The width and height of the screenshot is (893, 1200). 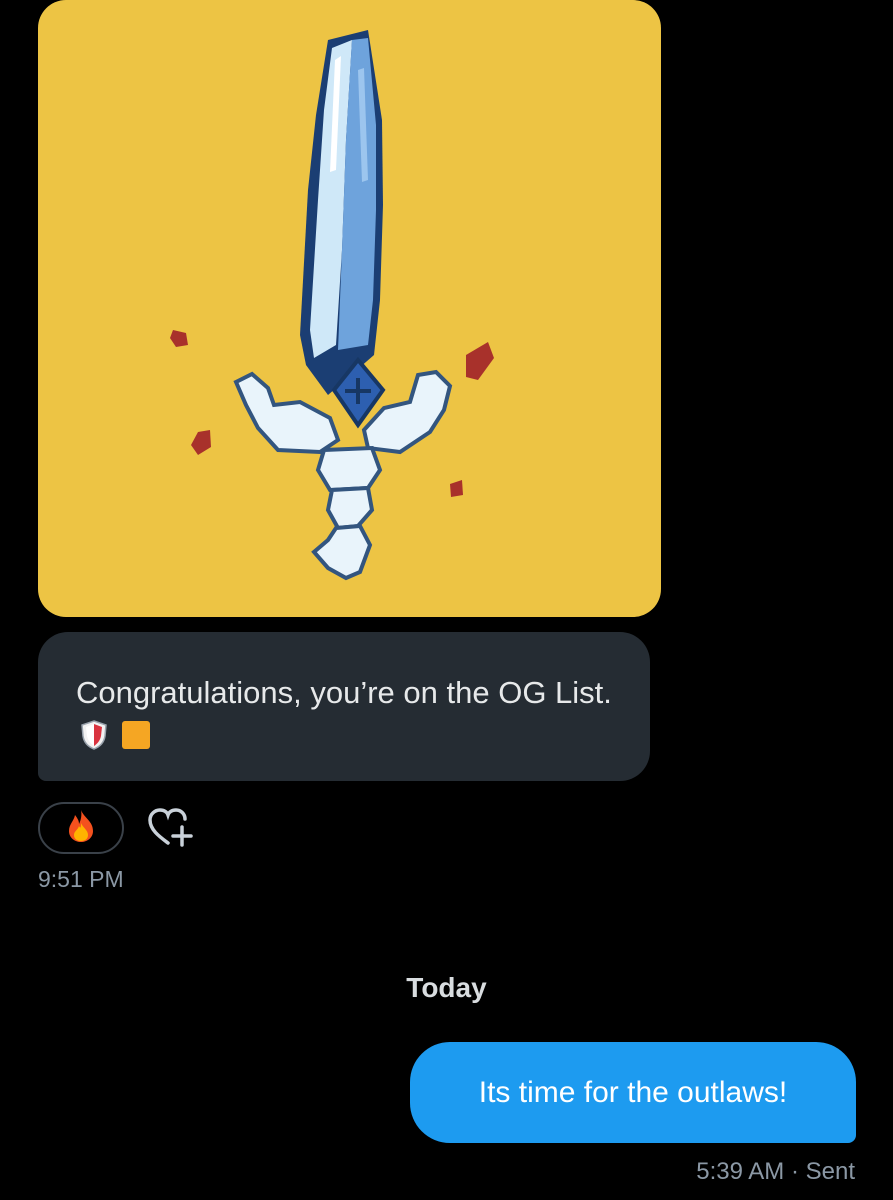 I want to click on sent-message-bubble: Its time for the outlaws!, so click(x=633, y=1092).